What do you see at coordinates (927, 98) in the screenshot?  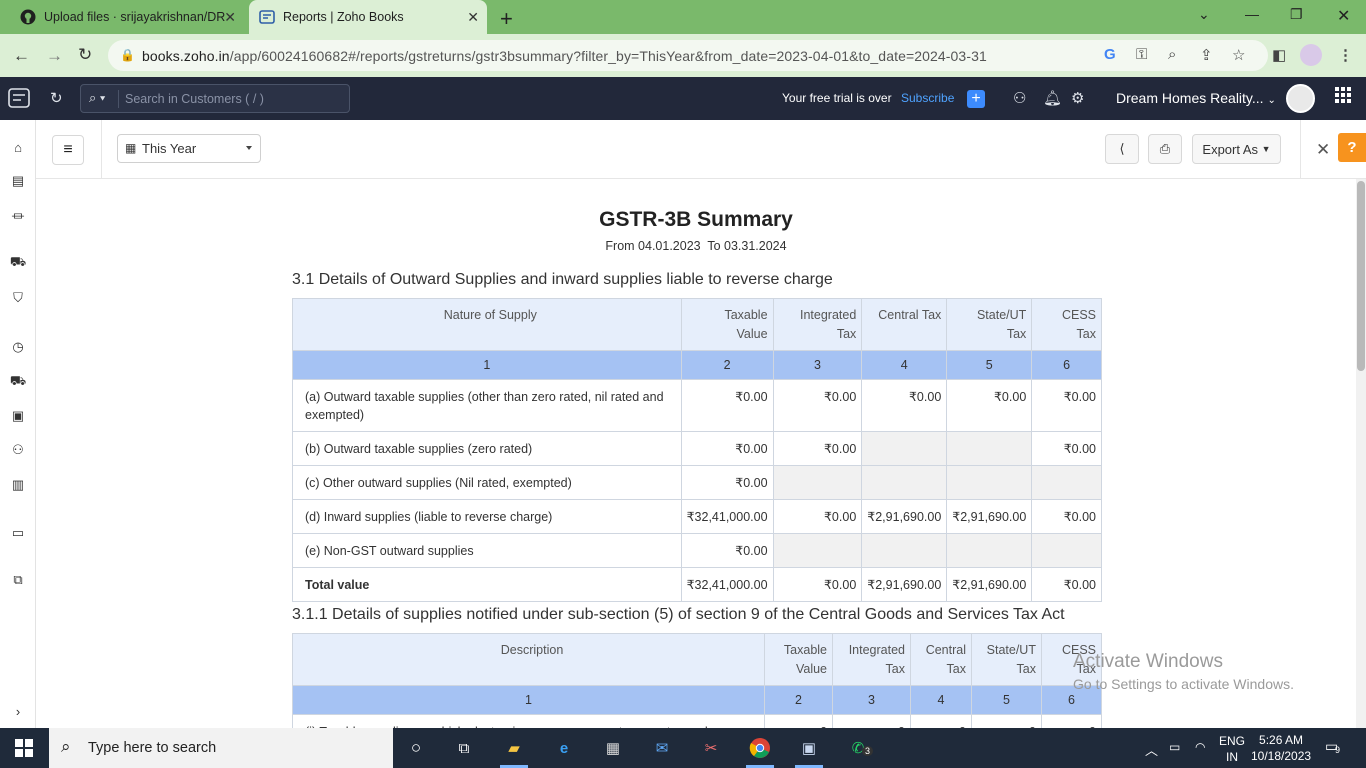 I see `subscribe-link: Subscribe` at bounding box center [927, 98].